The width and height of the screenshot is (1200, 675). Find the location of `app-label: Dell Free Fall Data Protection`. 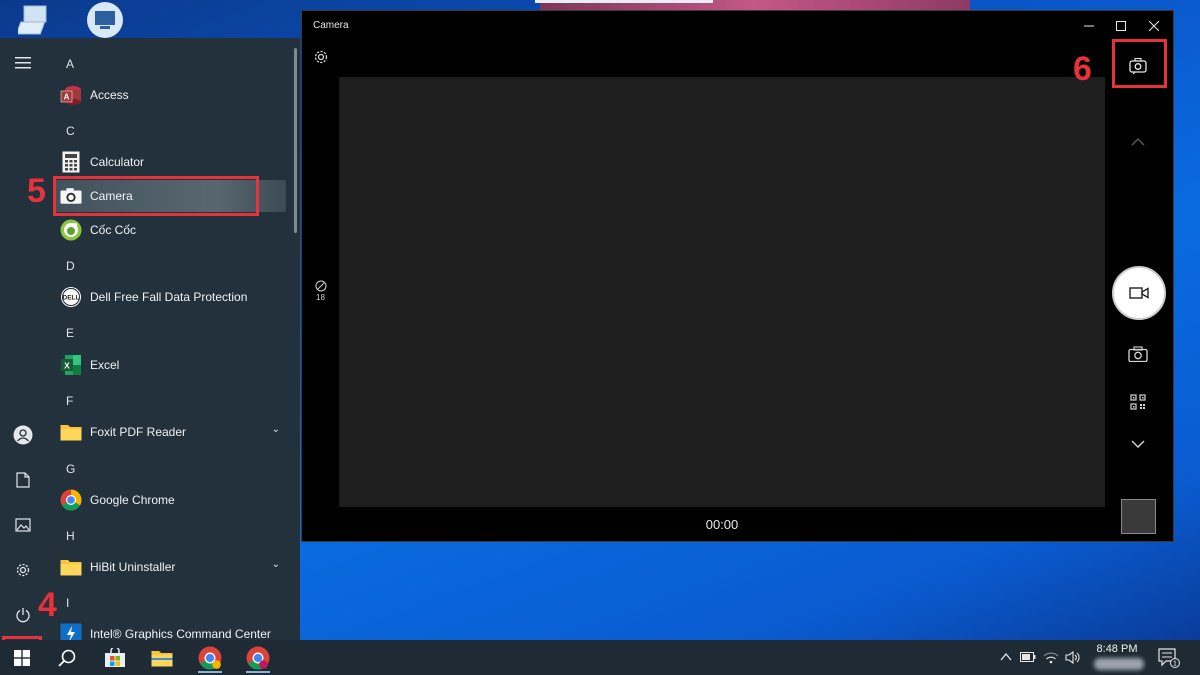

app-label: Dell Free Fall Data Protection is located at coordinates (169, 297).